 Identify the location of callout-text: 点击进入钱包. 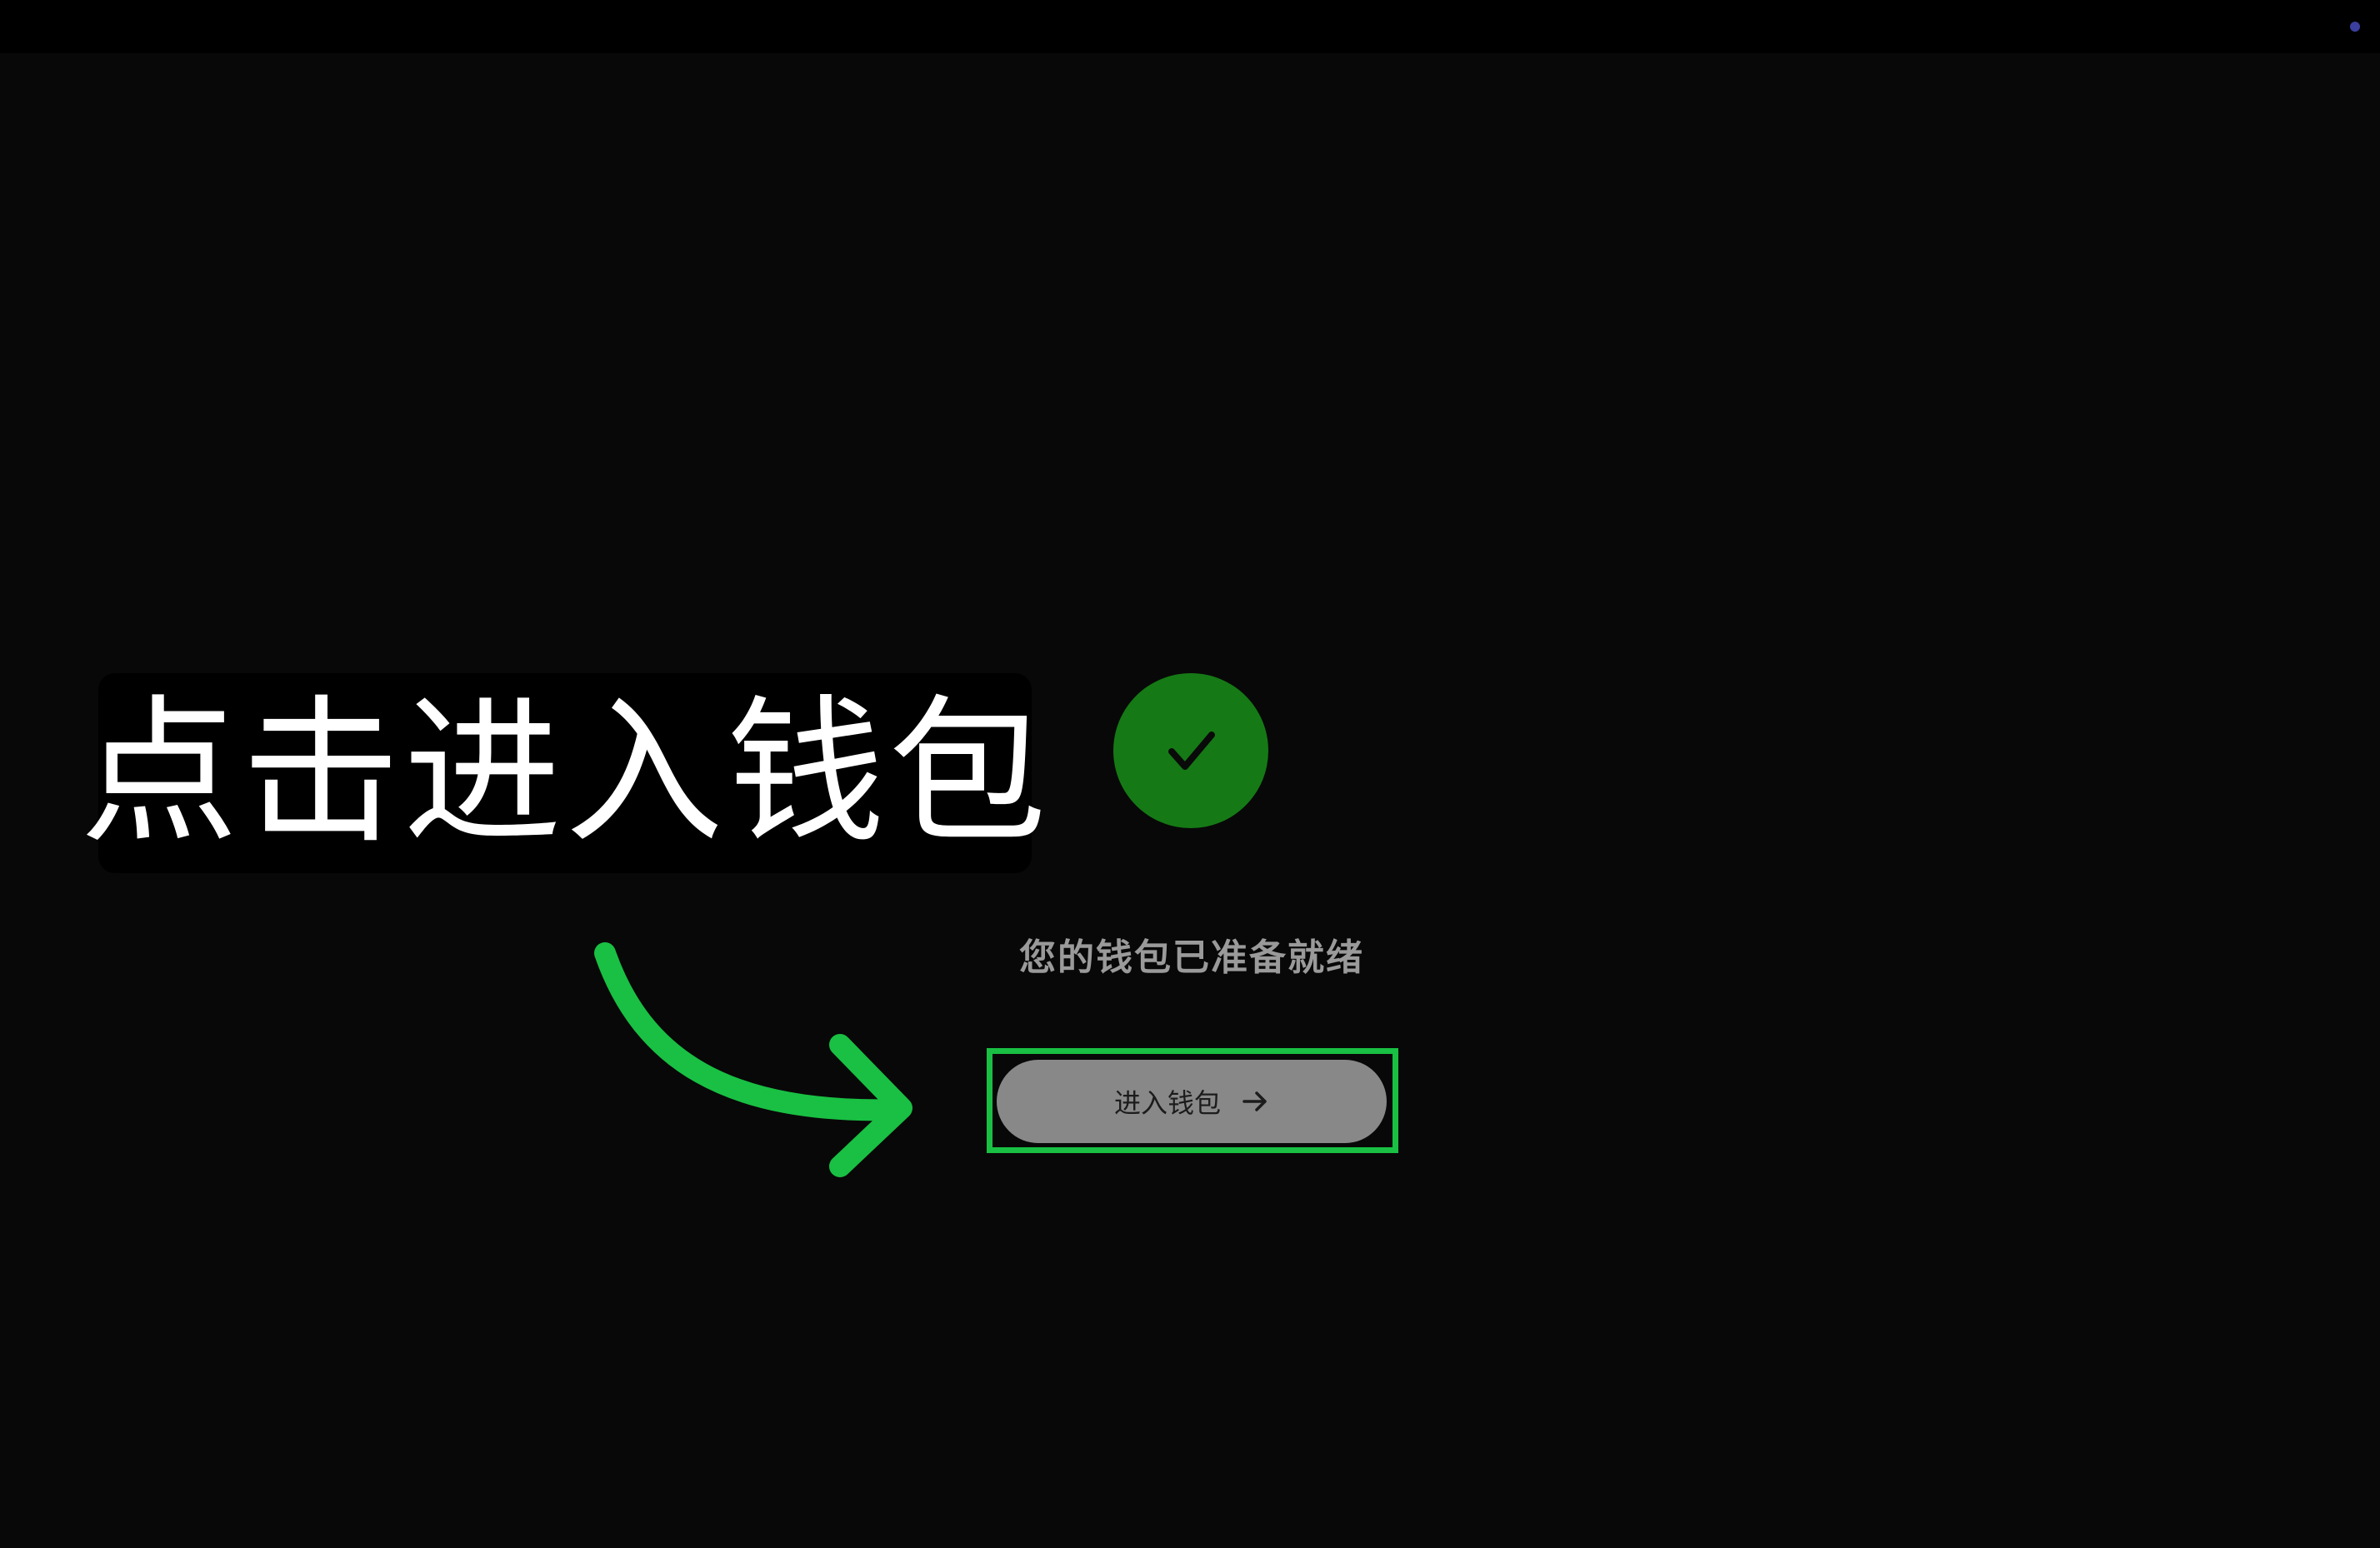
(565, 773).